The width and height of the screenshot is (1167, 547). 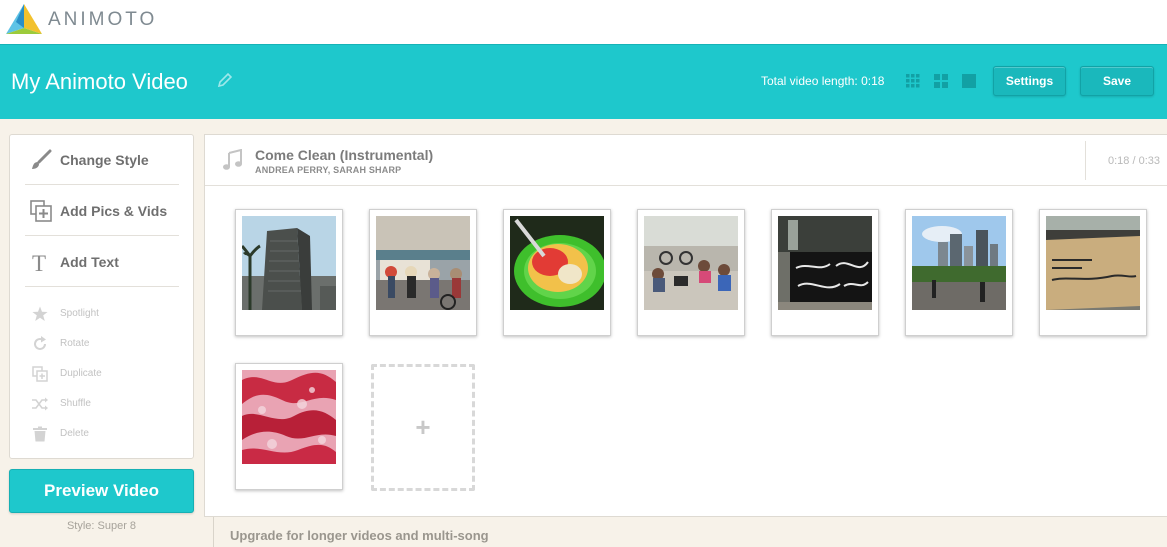 I want to click on photo-red-texture, so click(x=289, y=417).